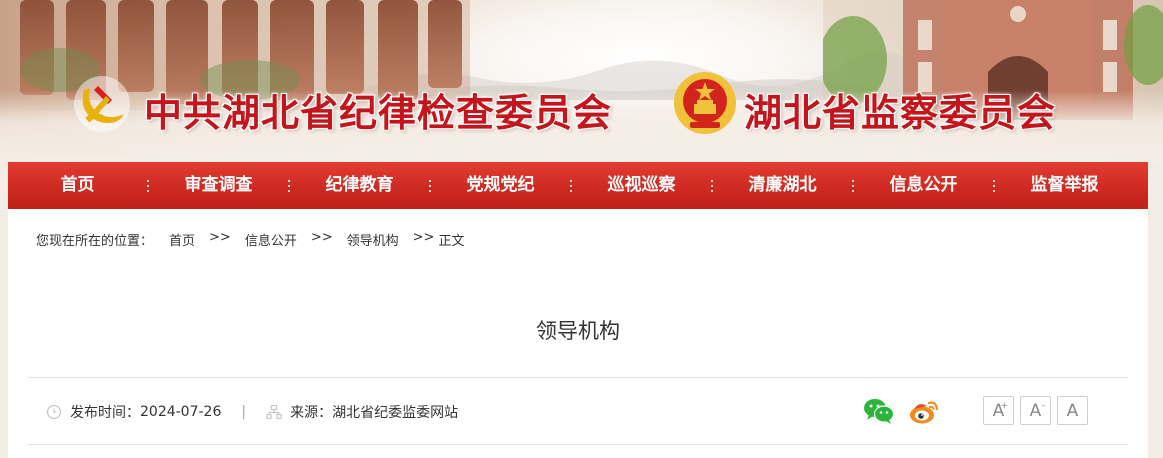  Describe the element at coordinates (782, 185) in the screenshot. I see `nav-item-clean-hubei: 清廉湖北` at that location.